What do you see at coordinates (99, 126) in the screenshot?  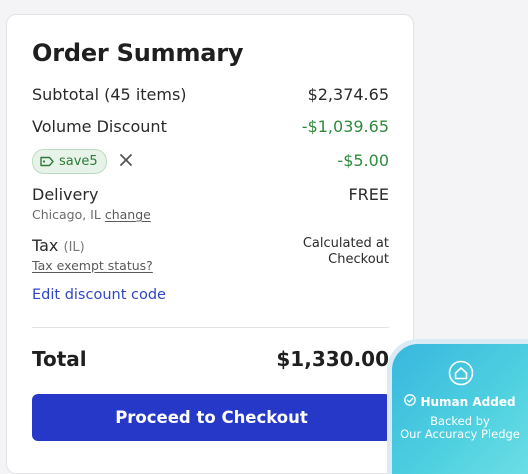 I see `volume-discount-label: Volume Discount` at bounding box center [99, 126].